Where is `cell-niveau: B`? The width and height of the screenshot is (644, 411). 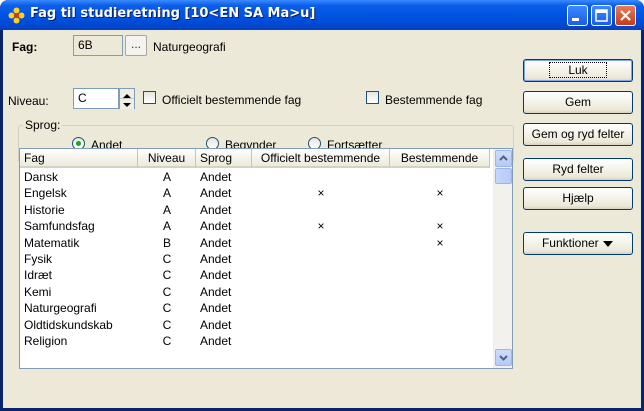
cell-niveau: B is located at coordinates (166, 242).